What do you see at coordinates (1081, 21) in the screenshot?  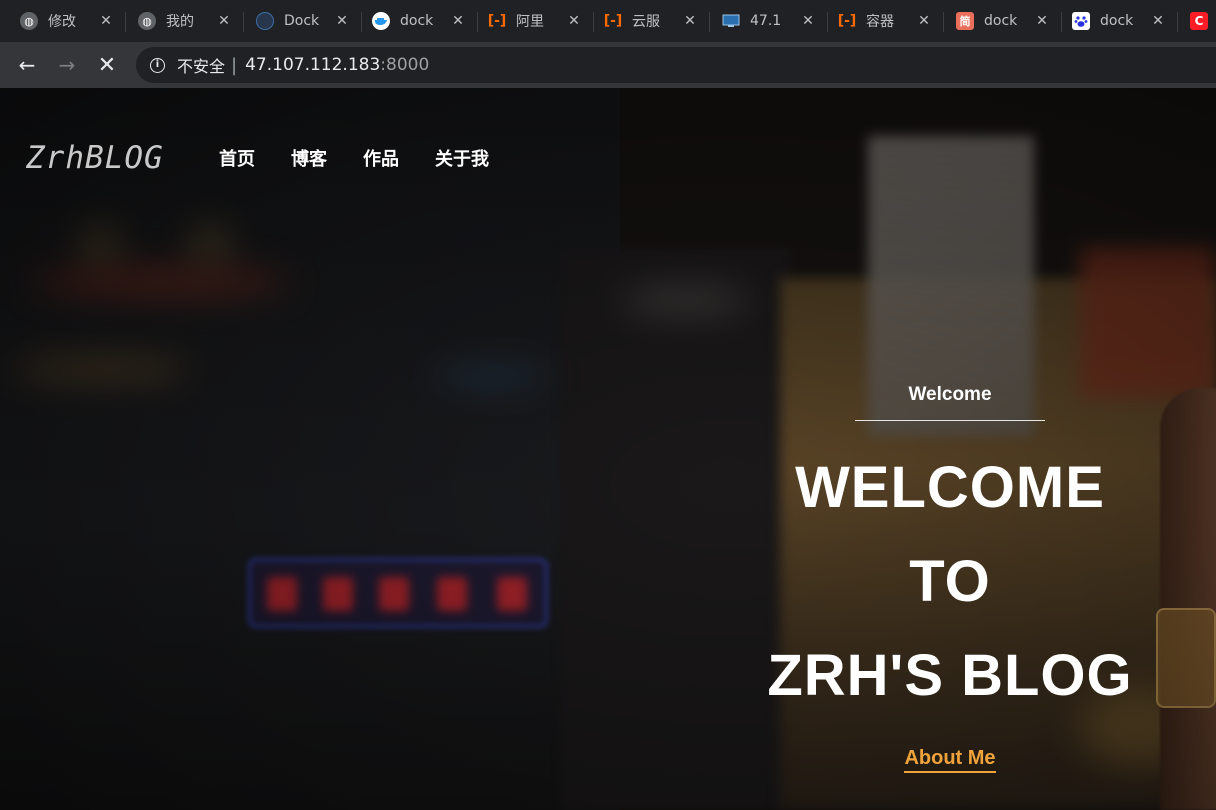 I see `baidu-icon` at bounding box center [1081, 21].